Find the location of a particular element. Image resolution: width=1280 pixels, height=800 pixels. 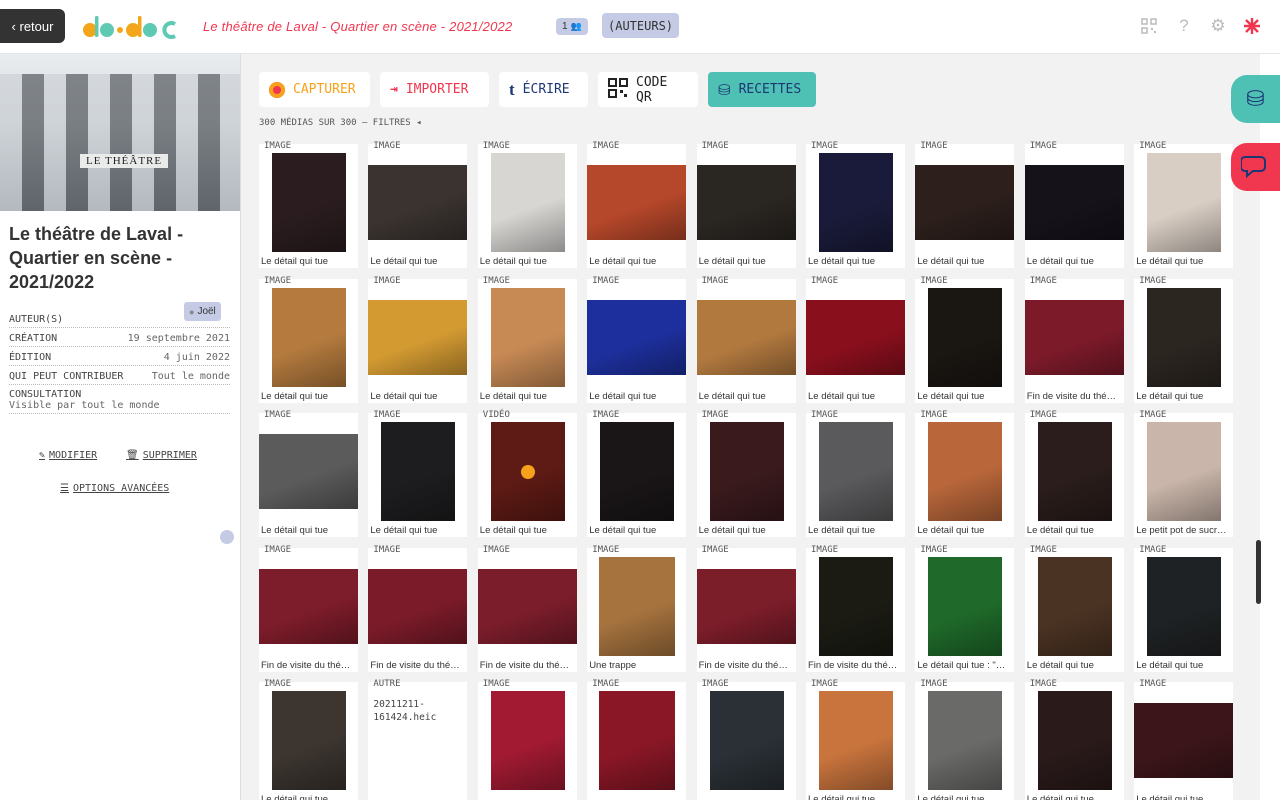

recipes-side-button: ⛁ is located at coordinates (1255, 99).